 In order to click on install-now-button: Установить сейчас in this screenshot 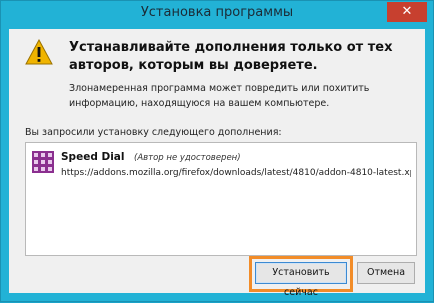, I will do `click(301, 280)`.